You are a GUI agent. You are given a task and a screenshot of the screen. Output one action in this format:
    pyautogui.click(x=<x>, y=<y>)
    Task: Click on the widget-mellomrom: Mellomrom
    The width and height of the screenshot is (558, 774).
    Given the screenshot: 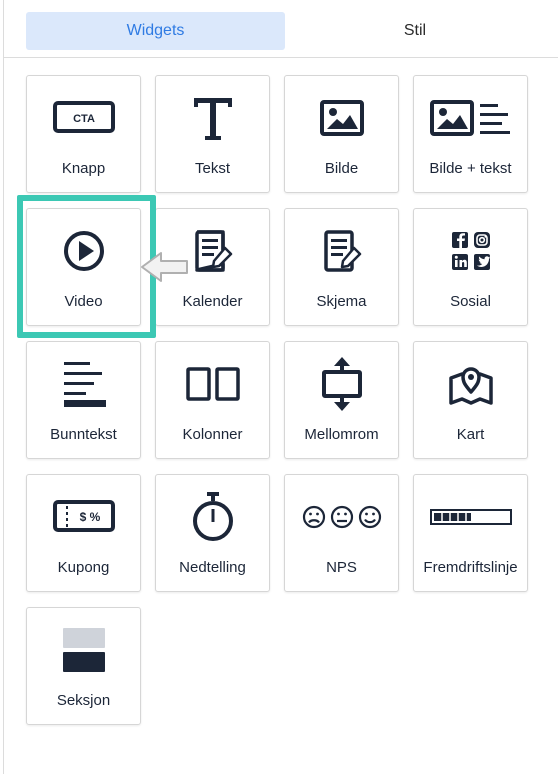 What is the action you would take?
    pyautogui.click(x=341, y=400)
    